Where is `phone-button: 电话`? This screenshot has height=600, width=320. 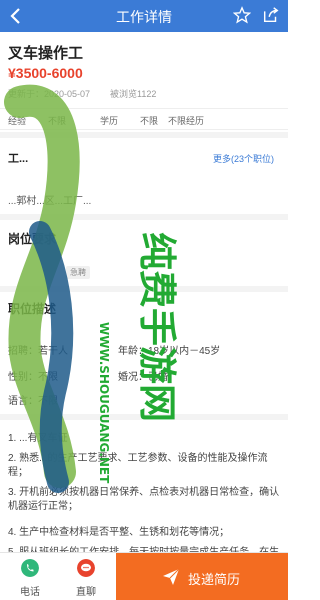 phone-button: 电话 is located at coordinates (30, 576).